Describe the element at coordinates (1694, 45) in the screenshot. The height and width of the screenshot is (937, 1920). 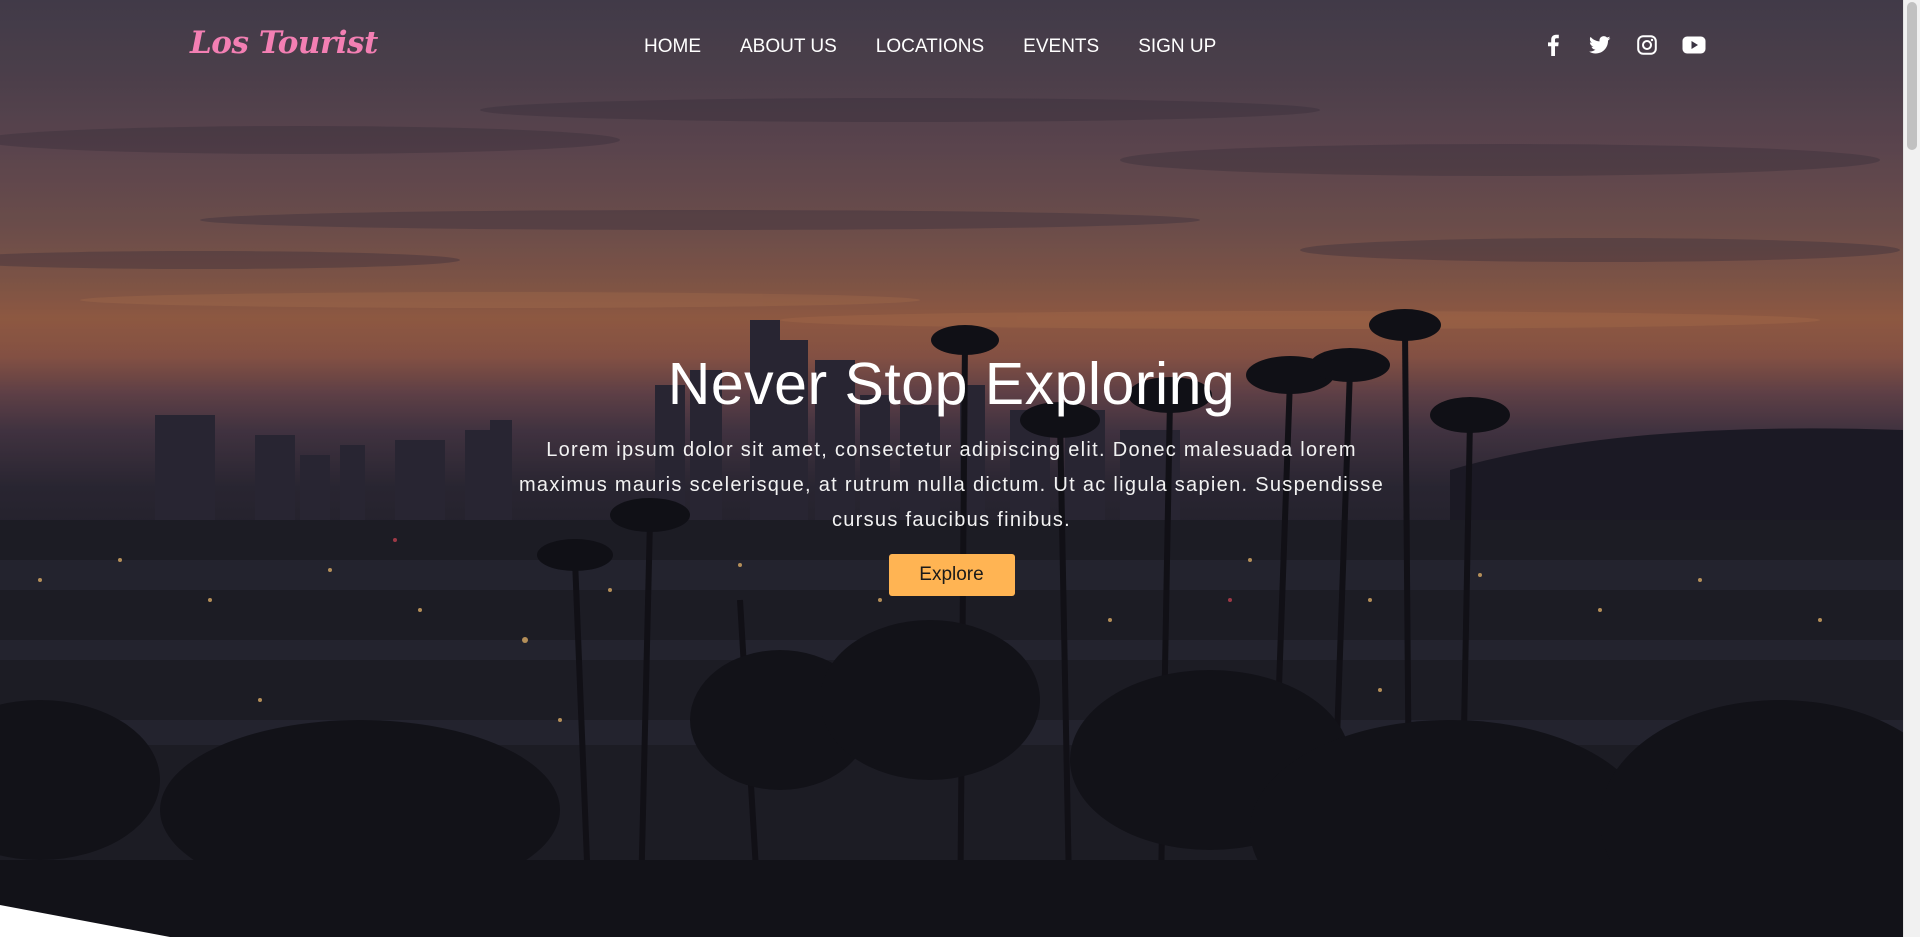
I see `youtube-icon` at that location.